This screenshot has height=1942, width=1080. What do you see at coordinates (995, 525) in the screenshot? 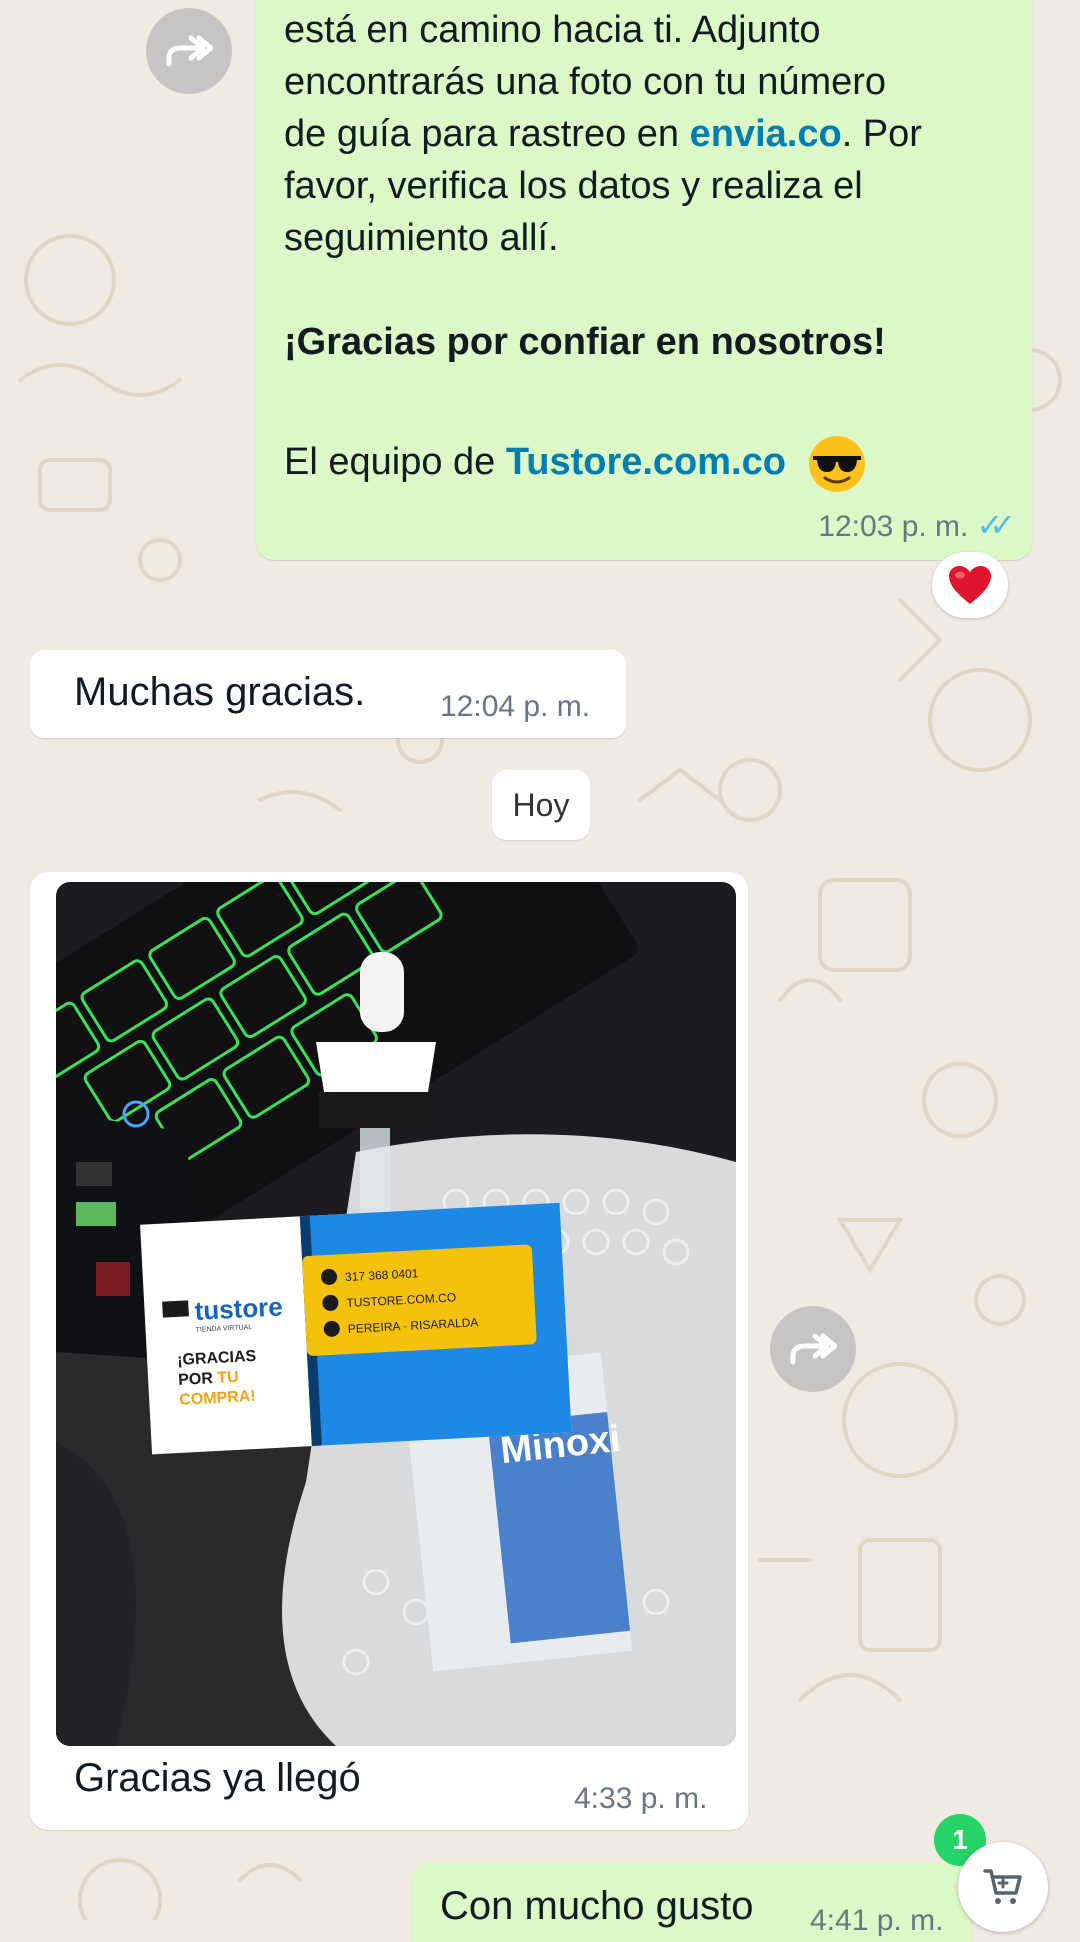
I see `read-ticks-icon: ✓✓` at bounding box center [995, 525].